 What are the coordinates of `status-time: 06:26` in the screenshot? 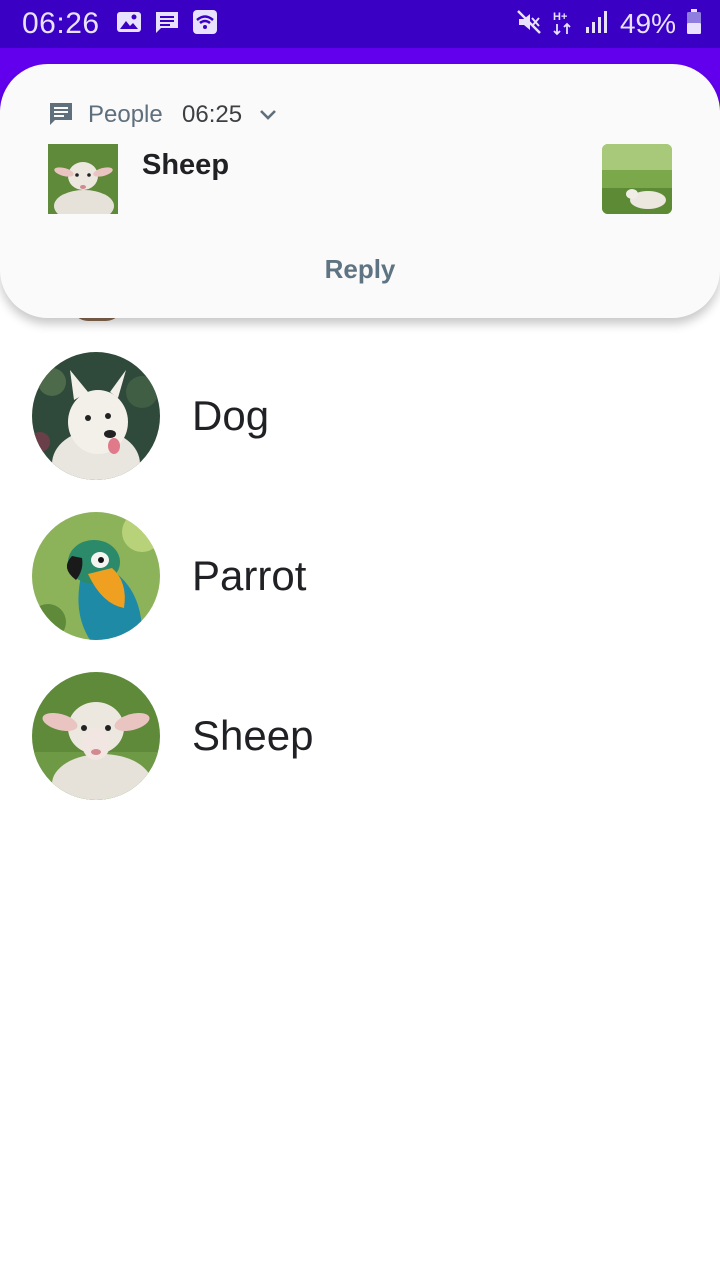 It's located at (61, 23).